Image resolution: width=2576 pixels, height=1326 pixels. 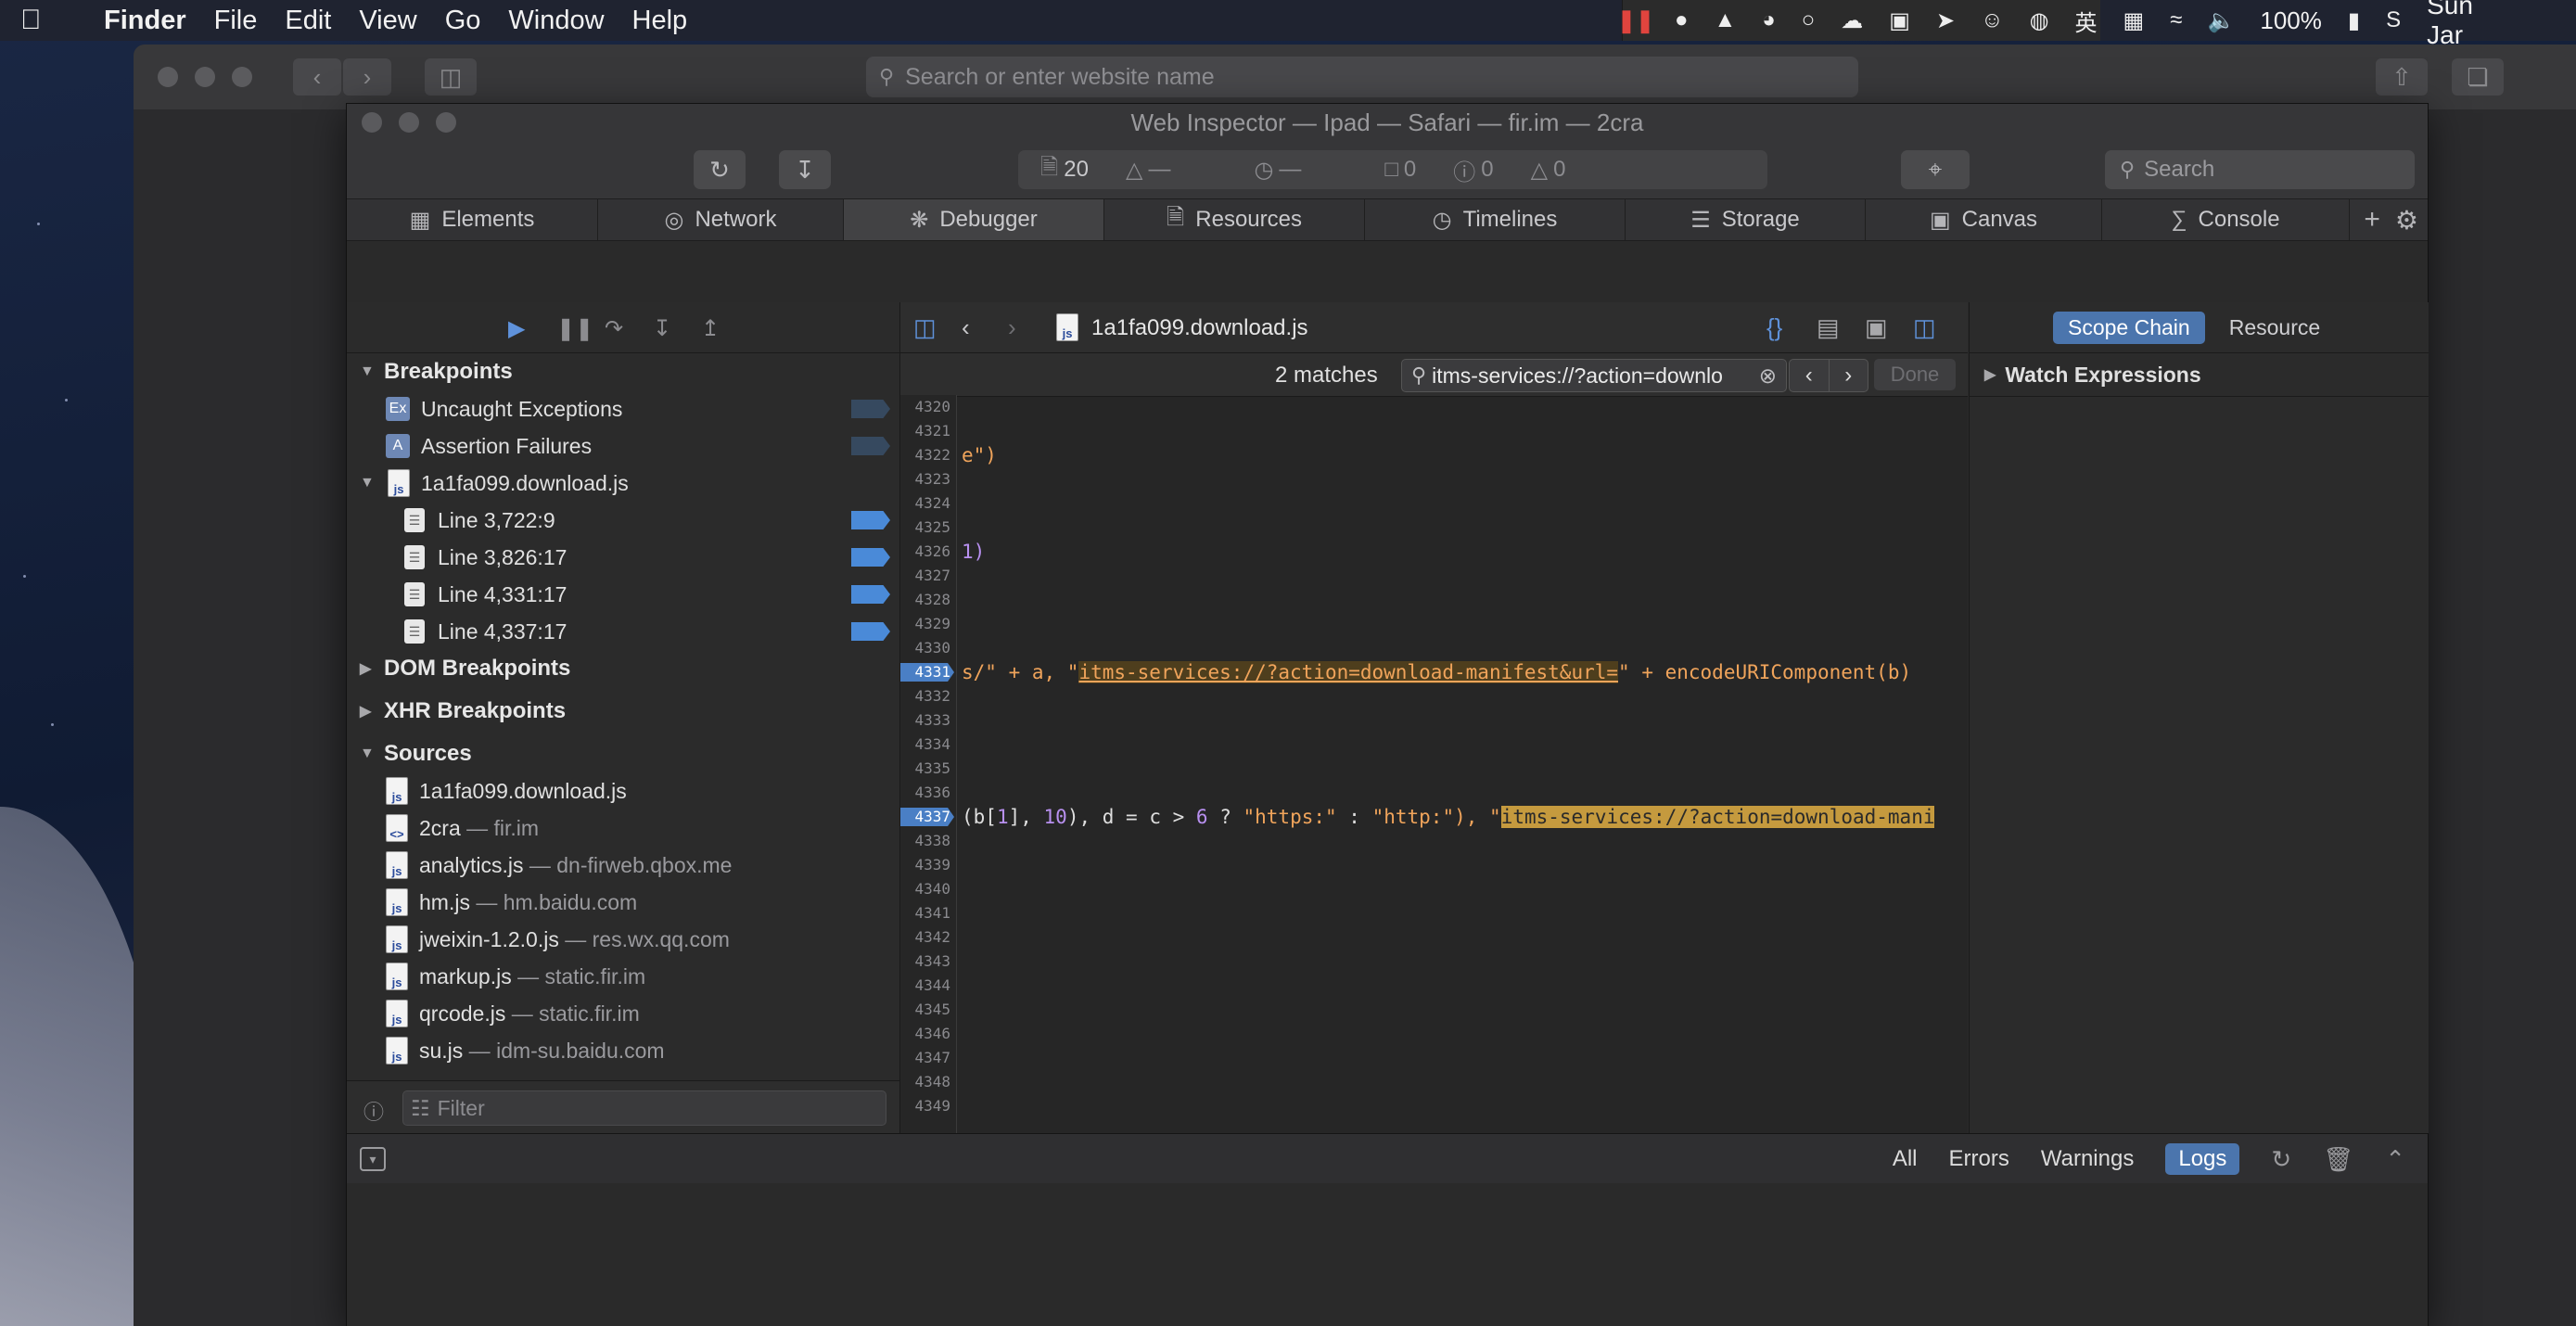 What do you see at coordinates (623, 557) in the screenshot?
I see `breakpoint-line-row: ☰ Line 3,826:17` at bounding box center [623, 557].